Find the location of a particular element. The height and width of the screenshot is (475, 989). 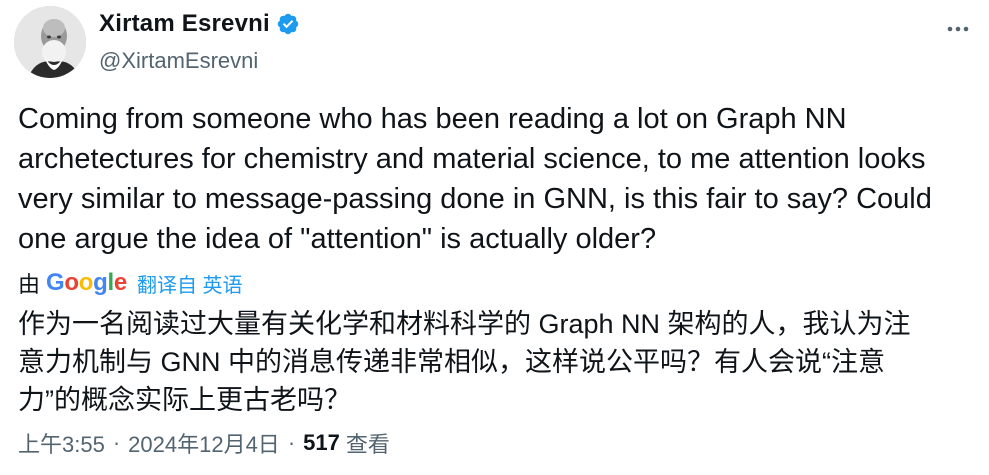

tweet-meta: 上午3:55 · 2024年12月4日 · 517 查看 is located at coordinates (204, 443).